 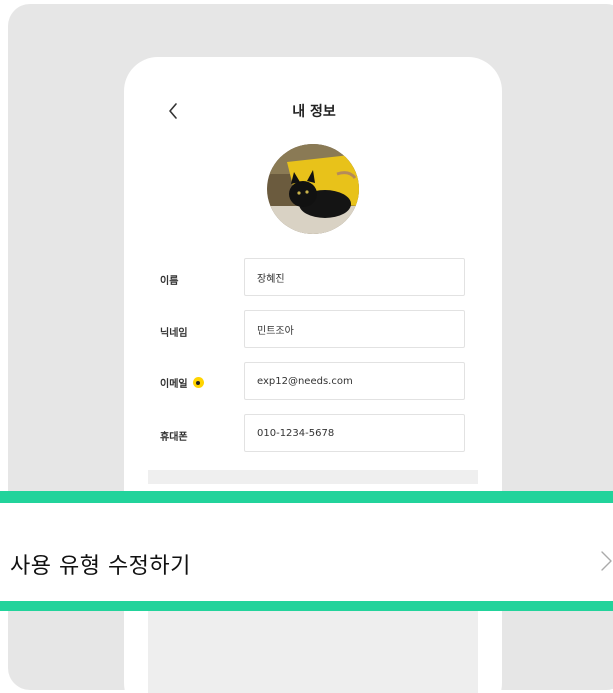 I want to click on nickname-label: 닉네임, so click(x=174, y=331).